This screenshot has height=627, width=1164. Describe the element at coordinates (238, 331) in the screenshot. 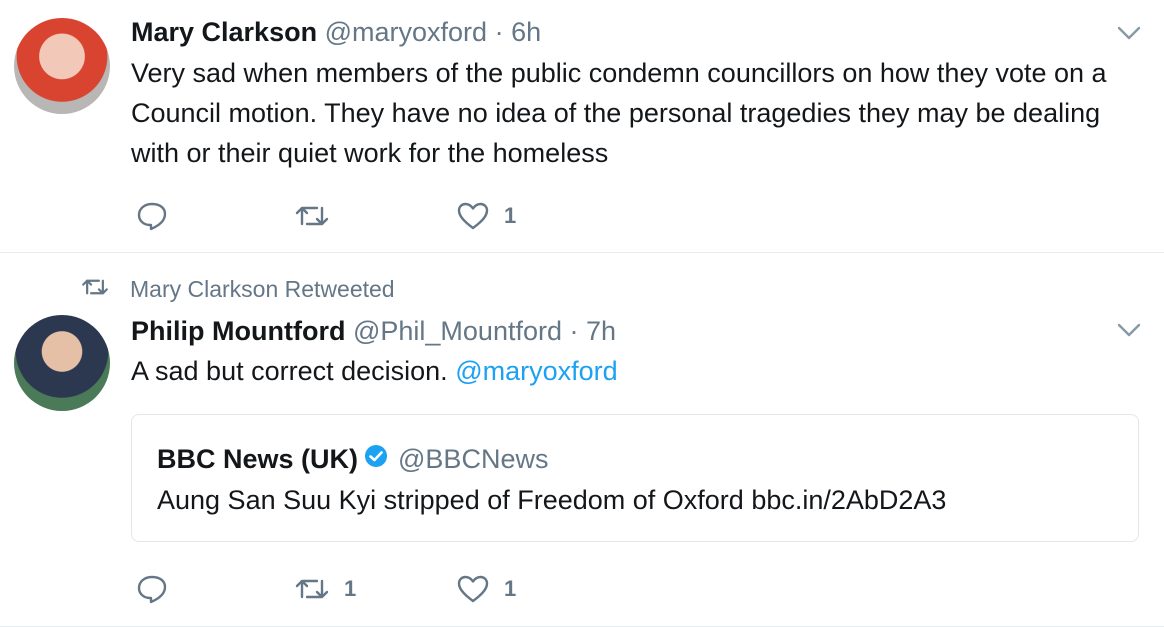

I see `author-name: Philip Mountford` at that location.